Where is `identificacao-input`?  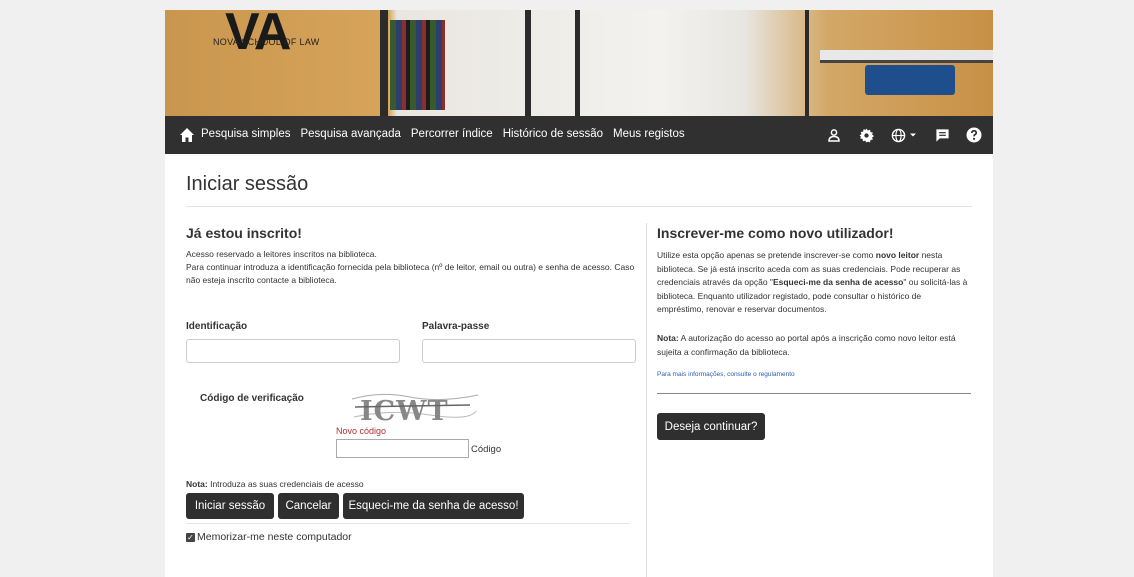 identificacao-input is located at coordinates (293, 351).